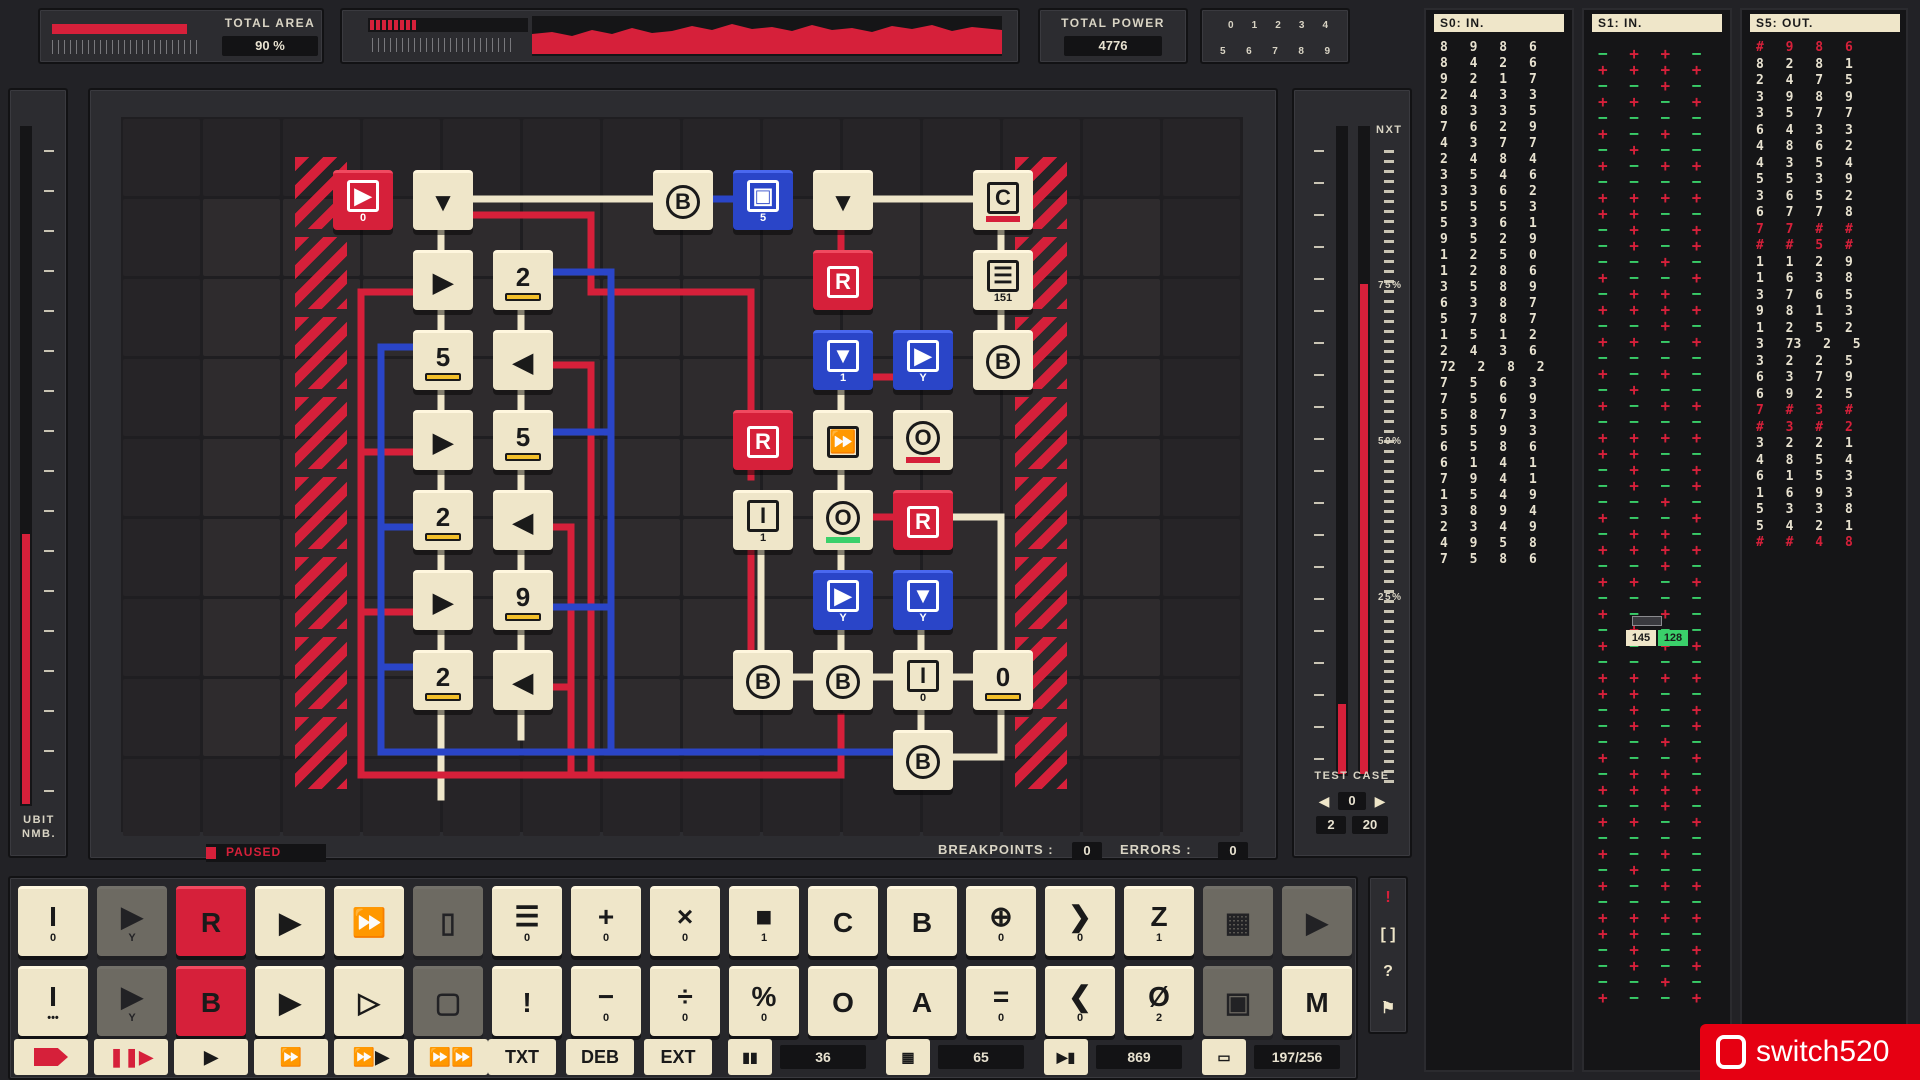 The width and height of the screenshot is (1920, 1080). Describe the element at coordinates (763, 680) in the screenshot. I see `chip-t32: B` at that location.